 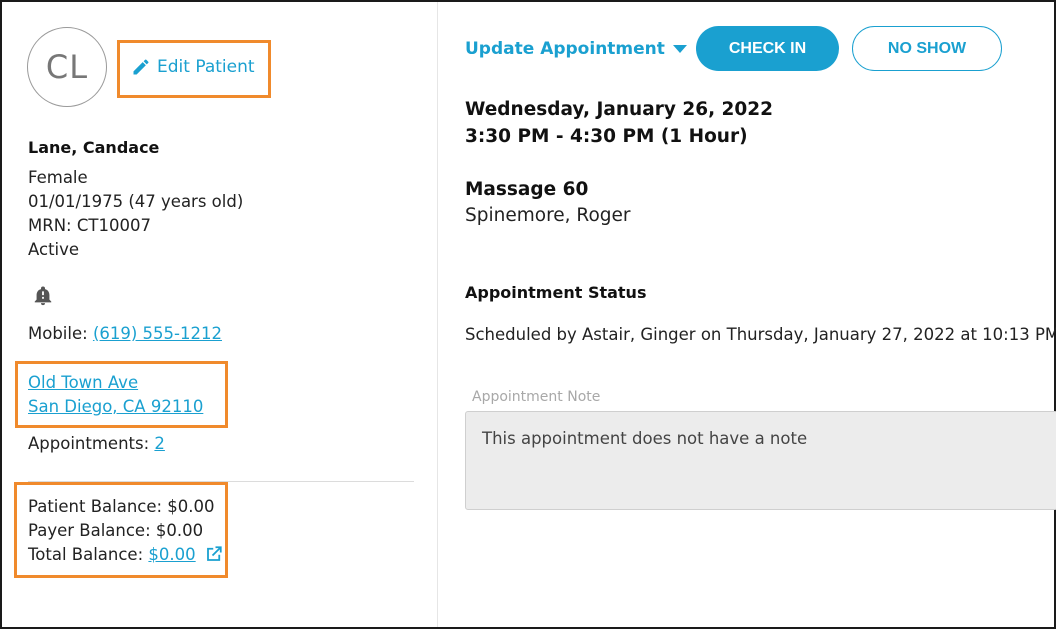 What do you see at coordinates (86, 554) in the screenshot?
I see `total-balance-label: Total Balance:` at bounding box center [86, 554].